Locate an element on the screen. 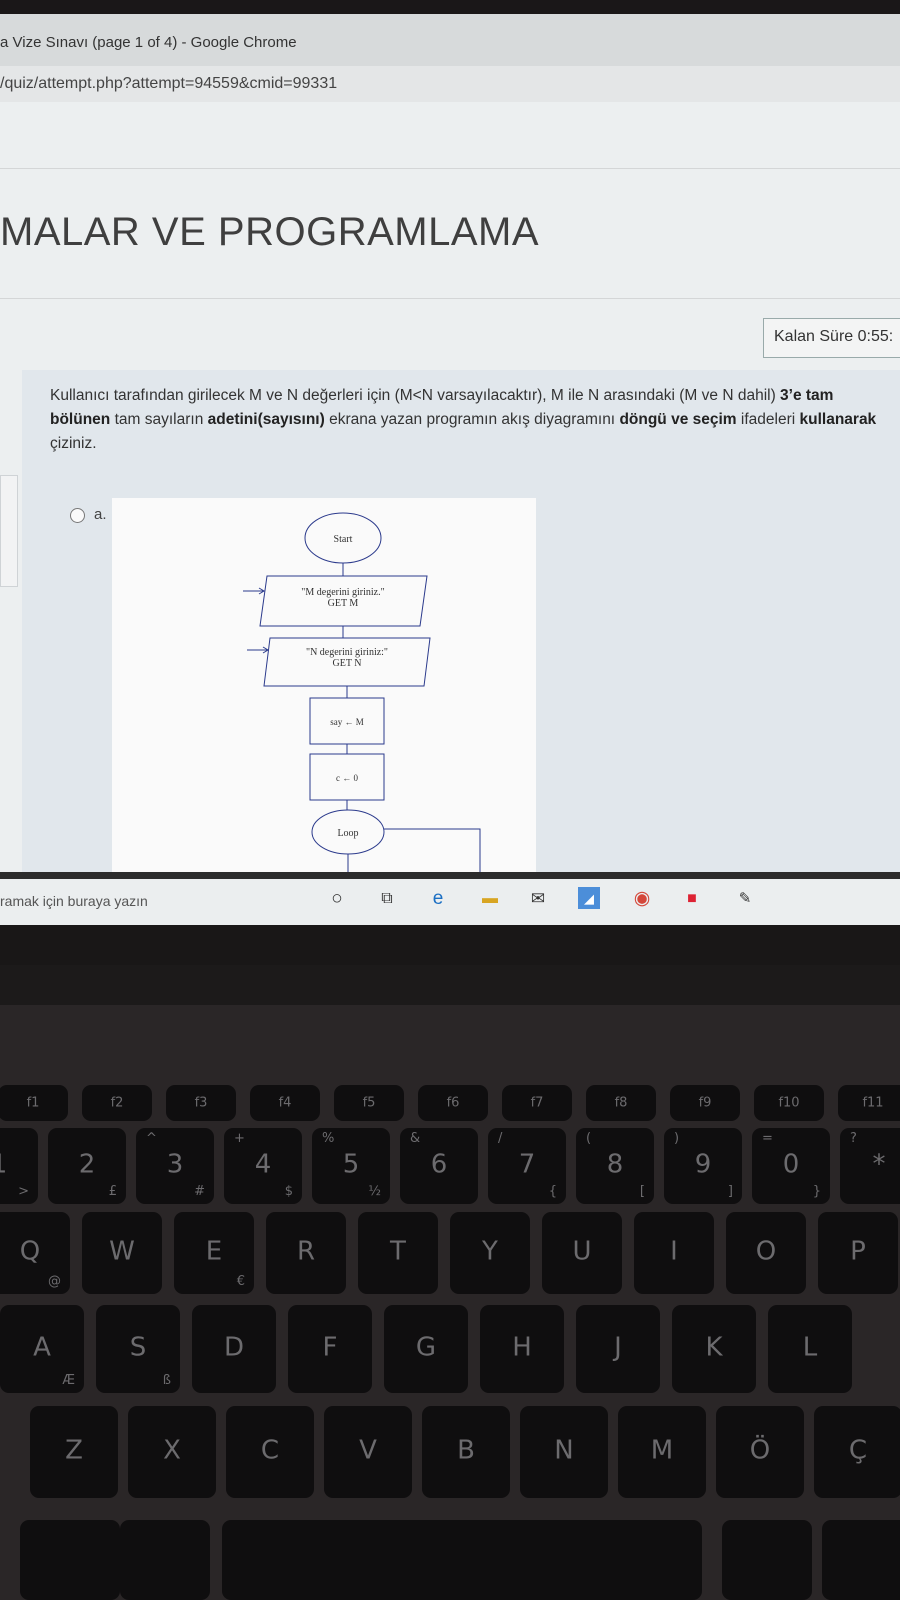 The image size is (900, 1600). key-sublabel: ß is located at coordinates (166, 1380).